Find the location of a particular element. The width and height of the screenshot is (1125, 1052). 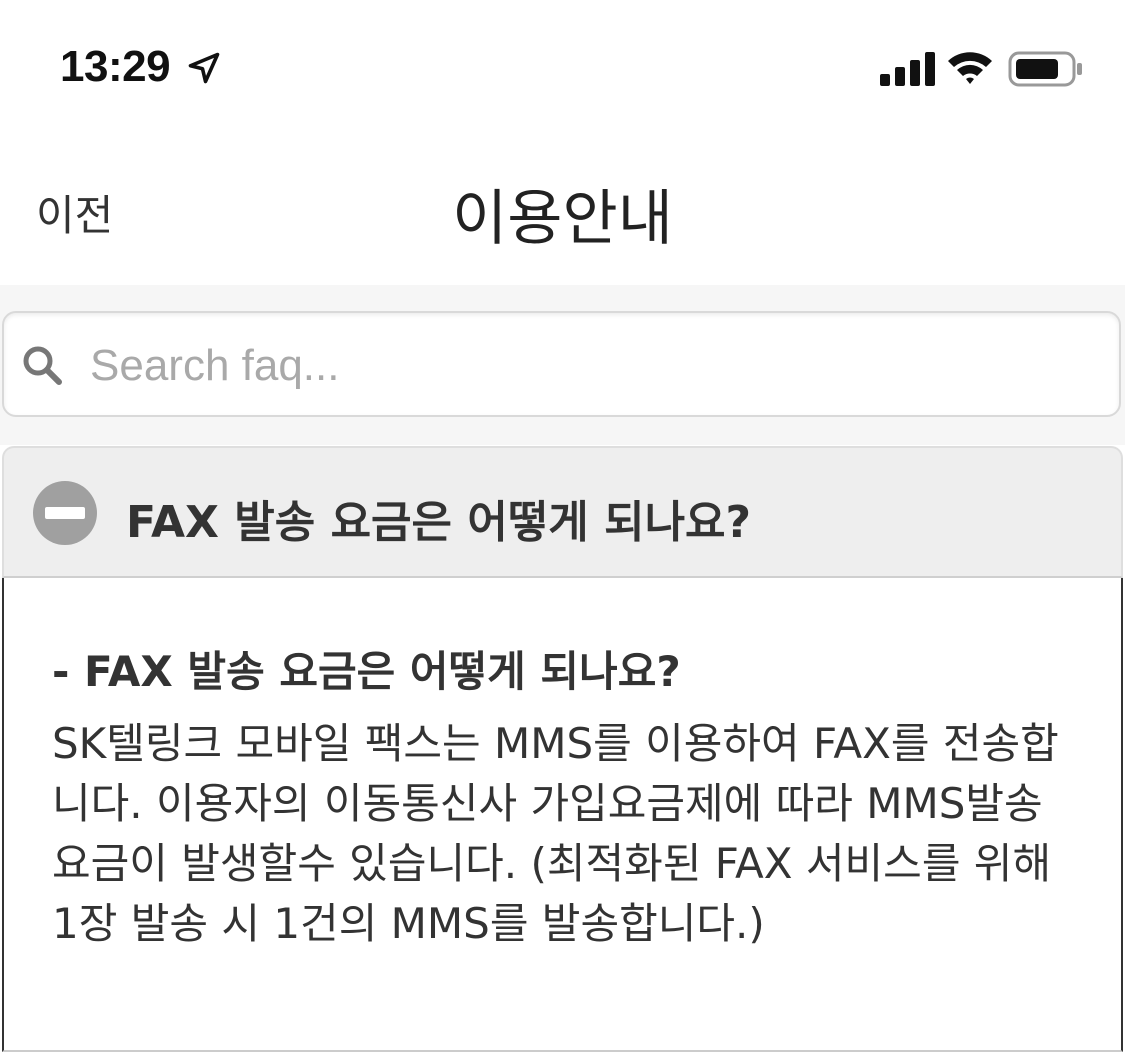

status-time: 13:29 is located at coordinates (115, 66).